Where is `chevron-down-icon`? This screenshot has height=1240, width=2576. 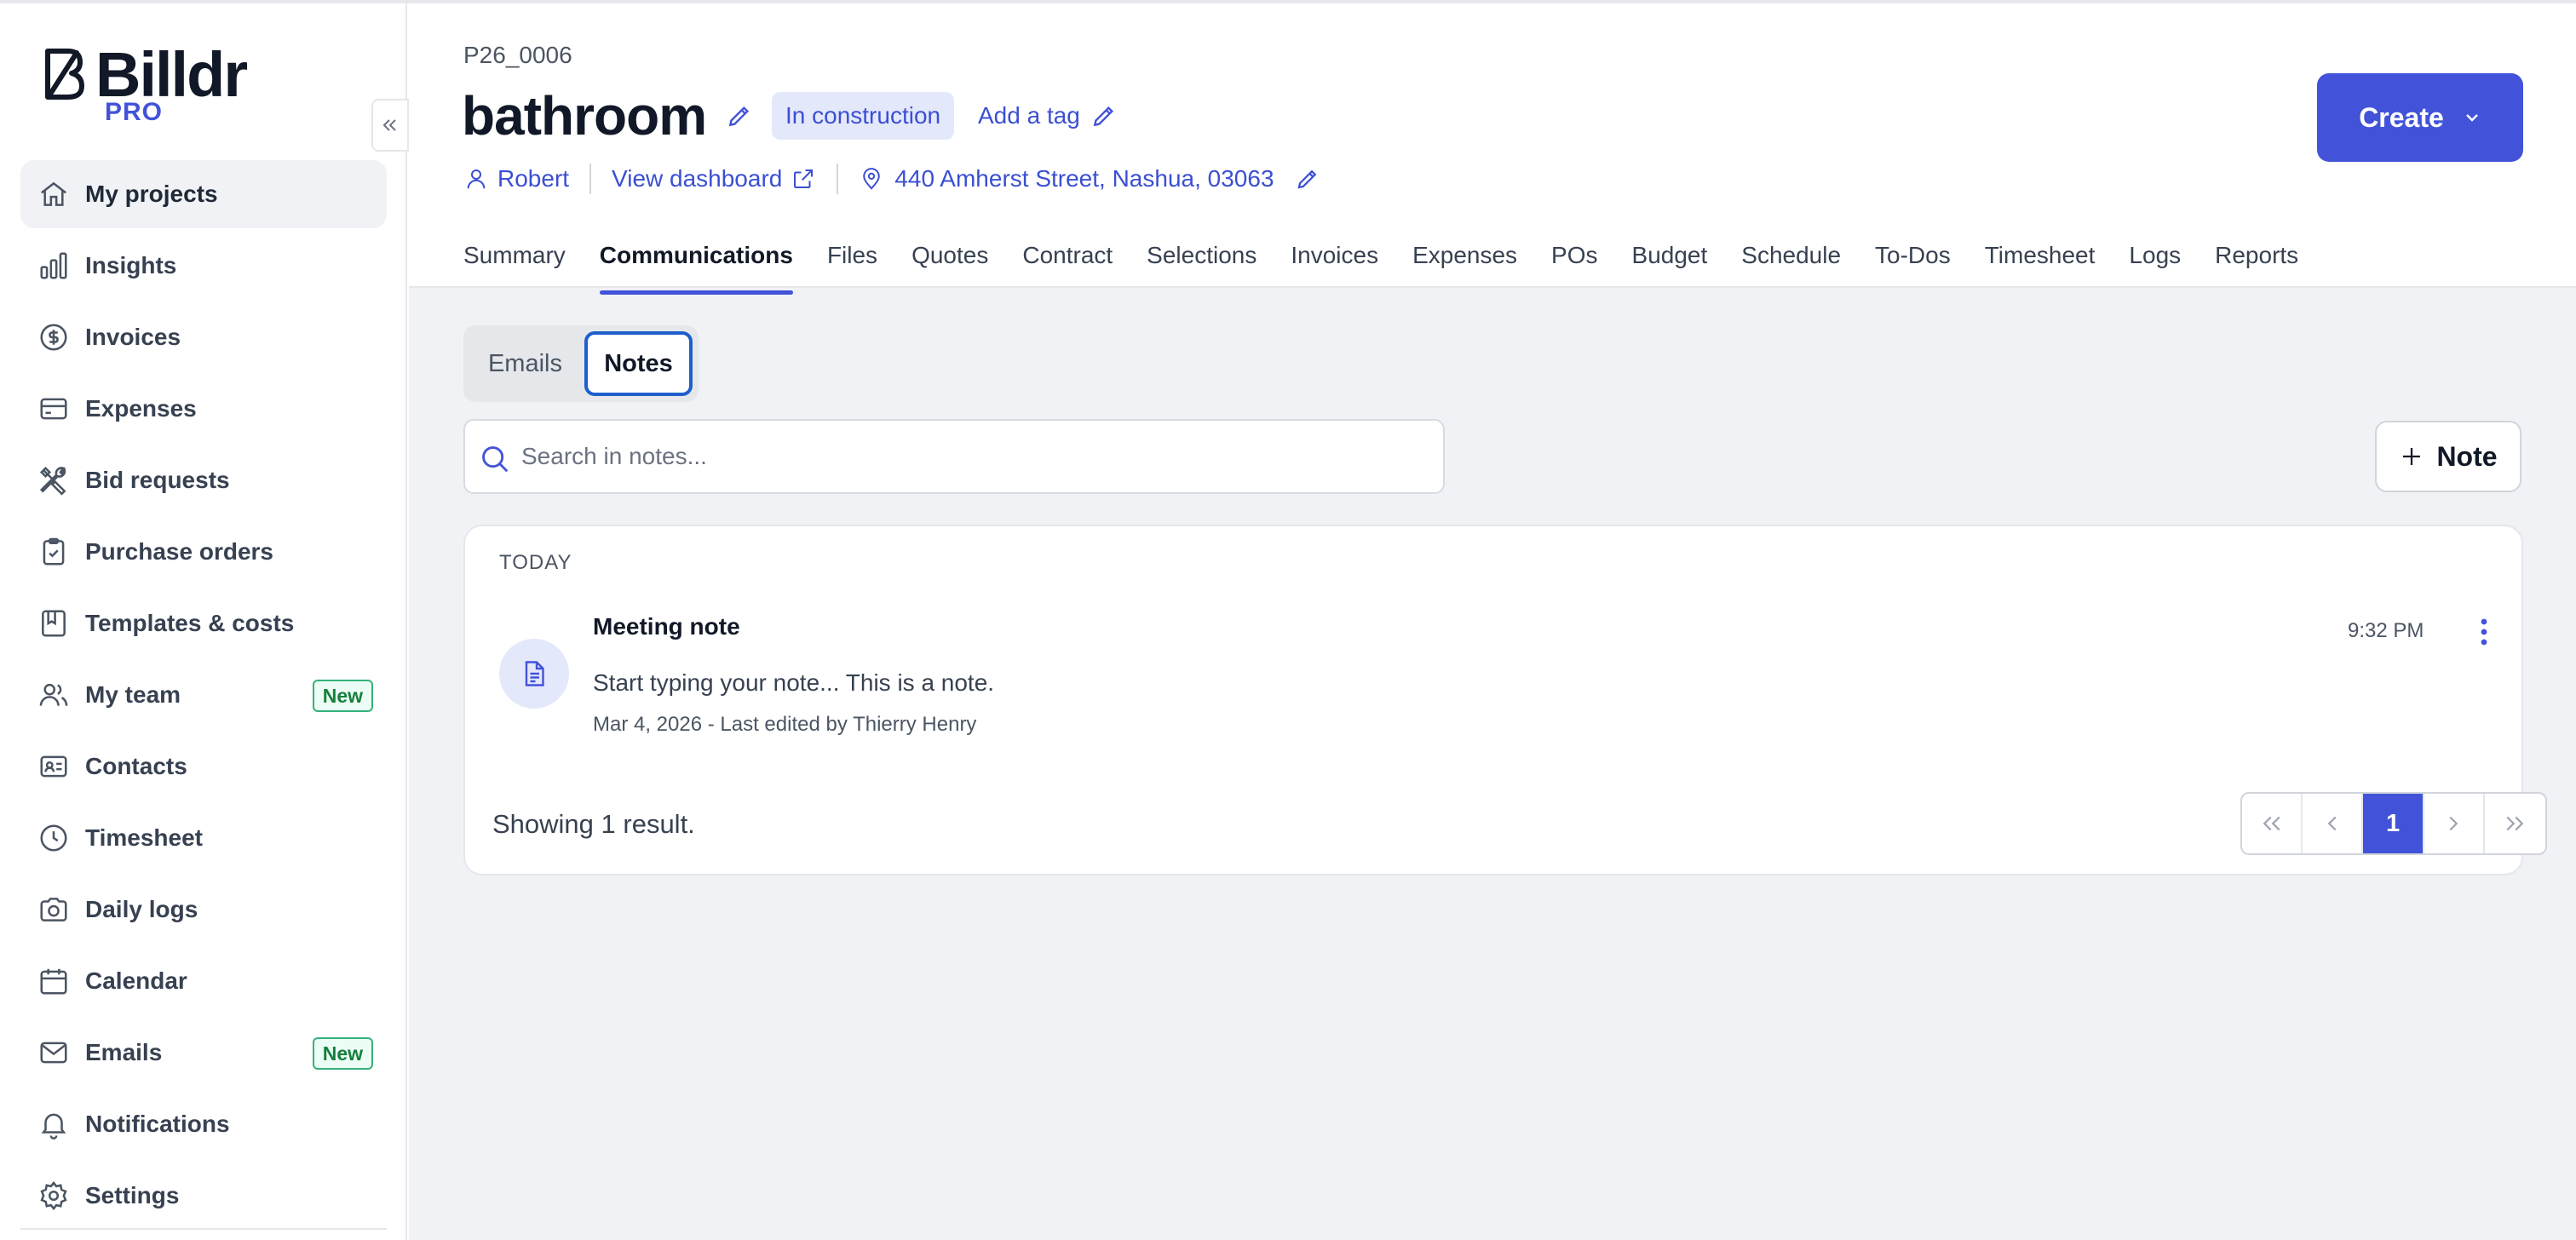
chevron-down-icon is located at coordinates (2471, 118).